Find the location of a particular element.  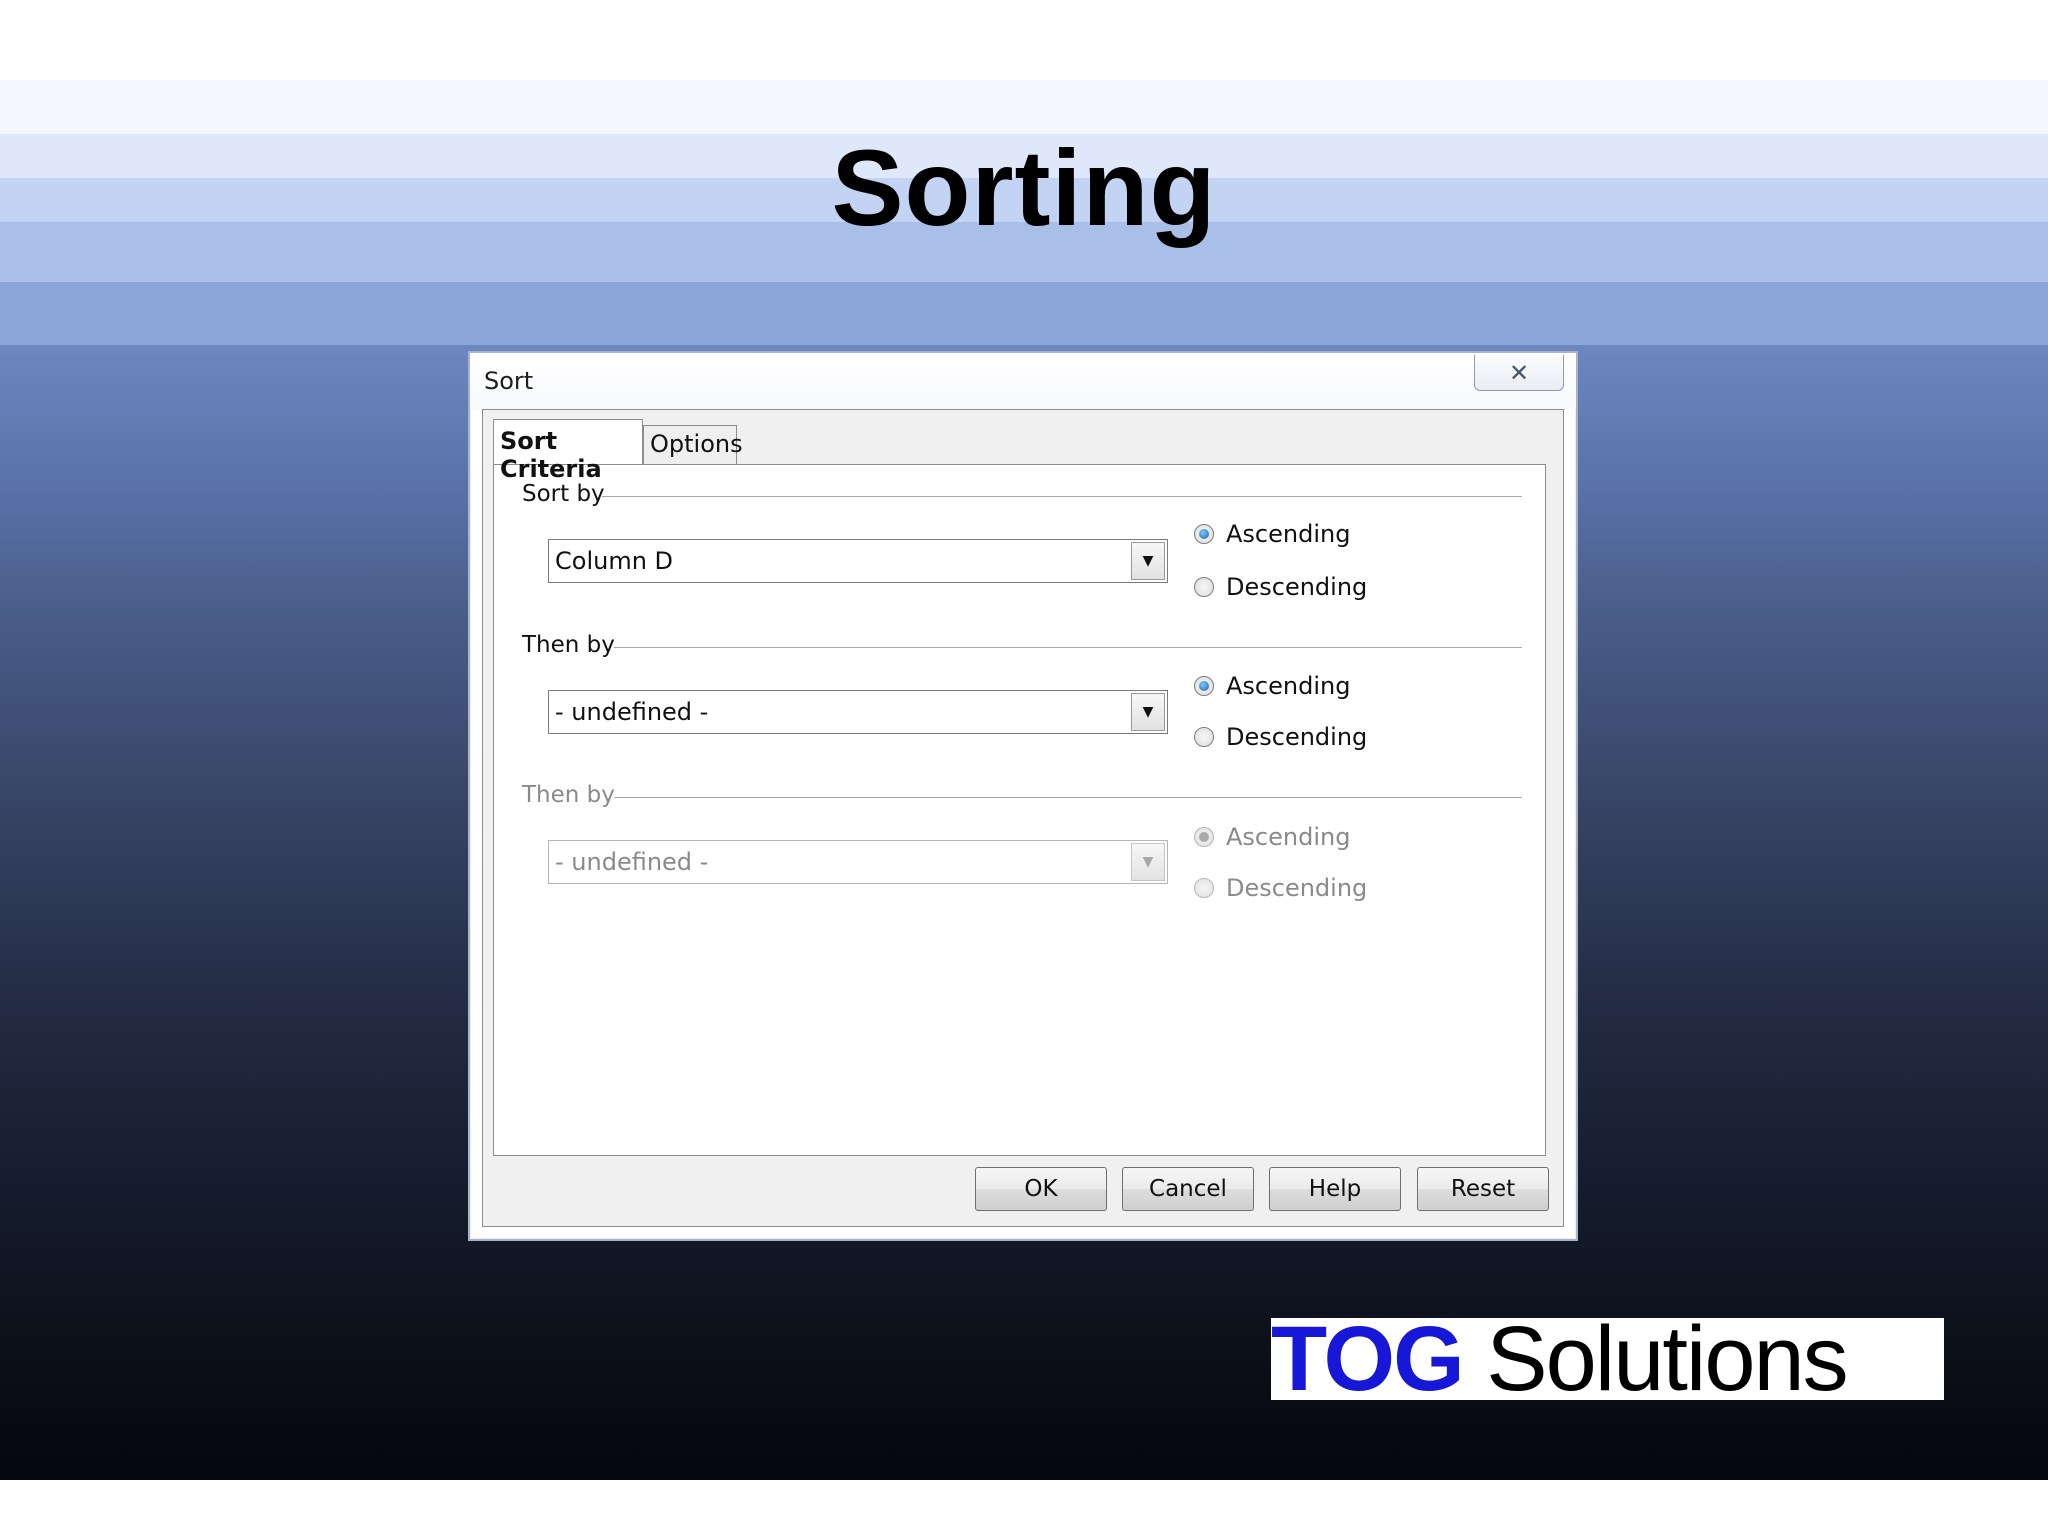

then-by-2-descending-radio: Descending is located at coordinates (1280, 888).